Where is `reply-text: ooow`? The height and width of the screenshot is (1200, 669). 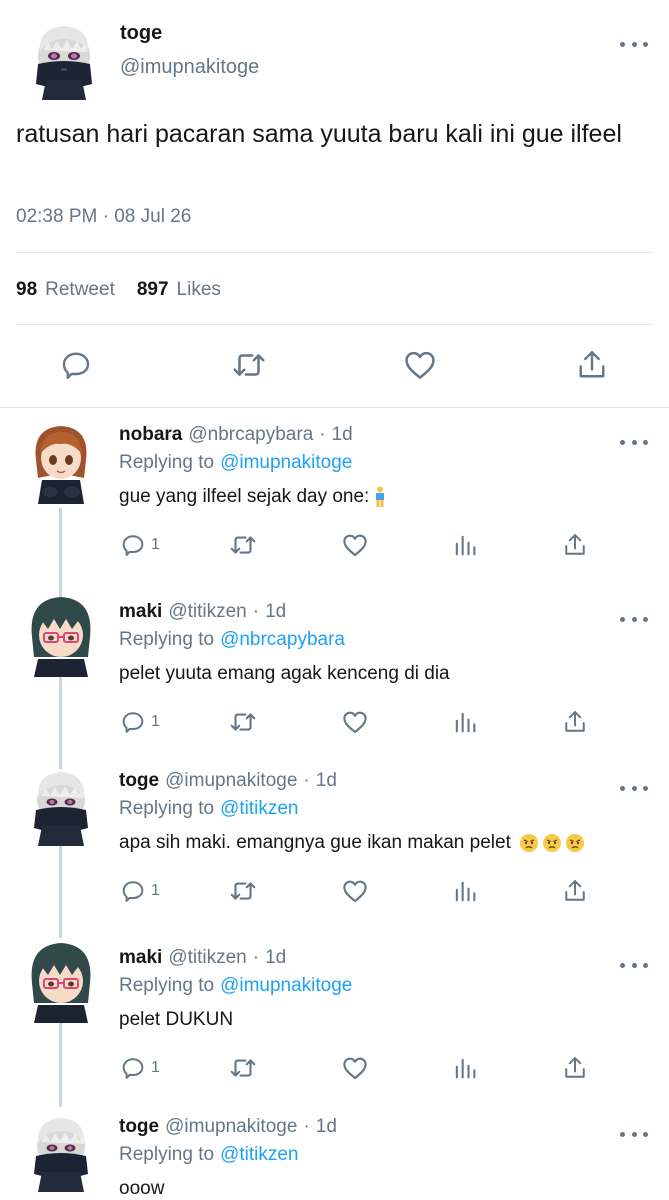
reply-text: ooow is located at coordinates (141, 1189).